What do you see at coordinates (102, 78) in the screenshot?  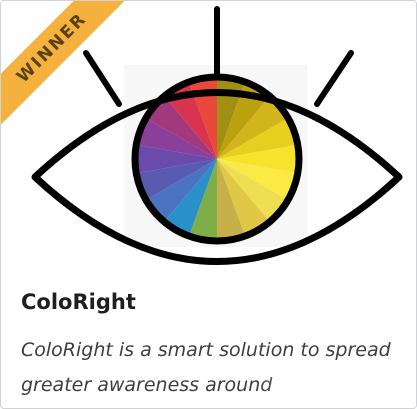 I see `eyelash-left` at bounding box center [102, 78].